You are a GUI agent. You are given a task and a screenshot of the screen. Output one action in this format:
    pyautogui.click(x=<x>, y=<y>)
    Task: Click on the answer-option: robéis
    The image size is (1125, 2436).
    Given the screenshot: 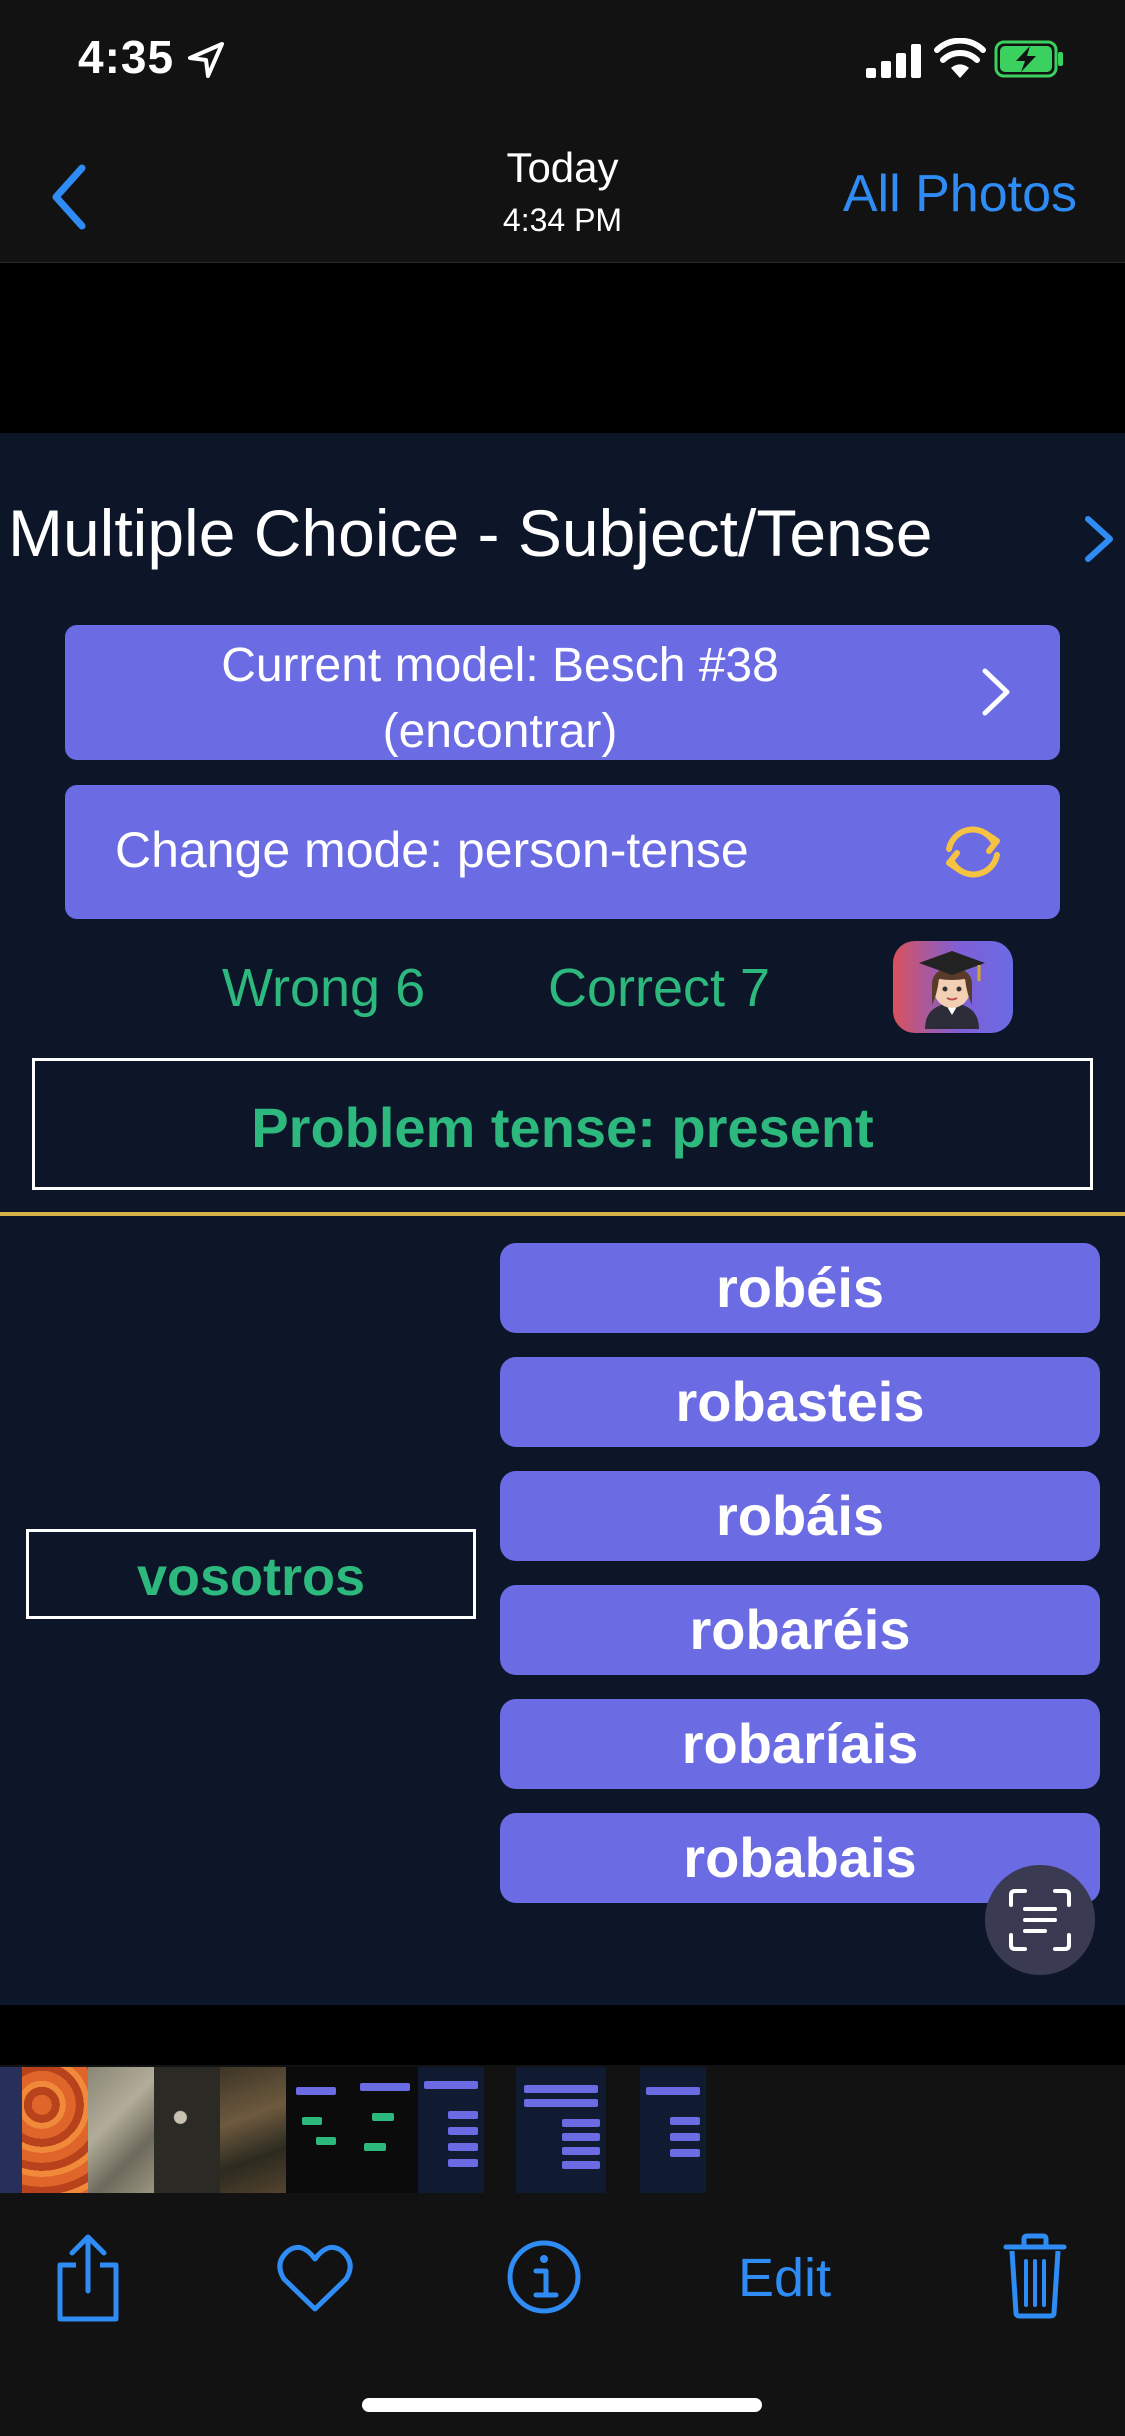 What is the action you would take?
    pyautogui.click(x=800, y=1288)
    